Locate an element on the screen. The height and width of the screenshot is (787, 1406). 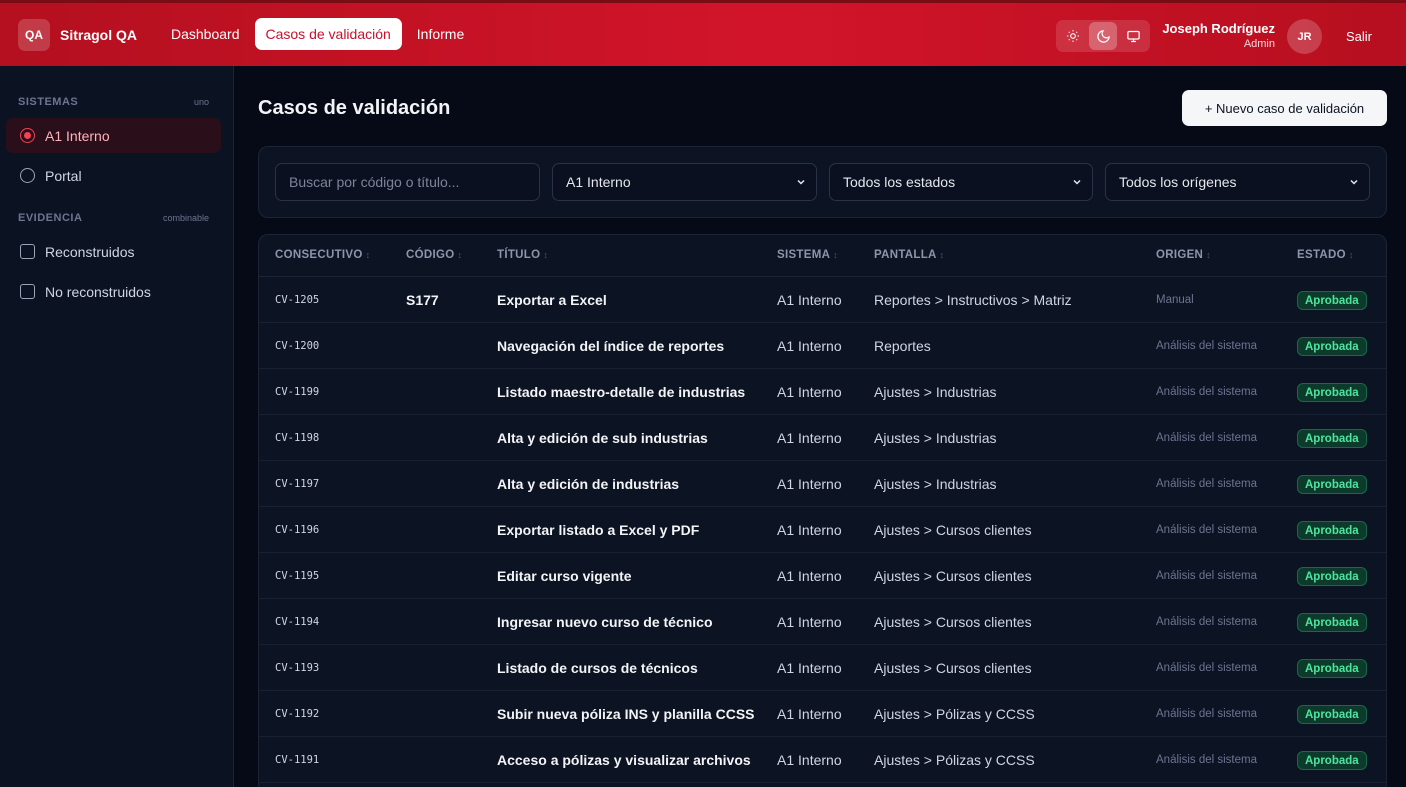
logout-button: Salir is located at coordinates (1359, 36).